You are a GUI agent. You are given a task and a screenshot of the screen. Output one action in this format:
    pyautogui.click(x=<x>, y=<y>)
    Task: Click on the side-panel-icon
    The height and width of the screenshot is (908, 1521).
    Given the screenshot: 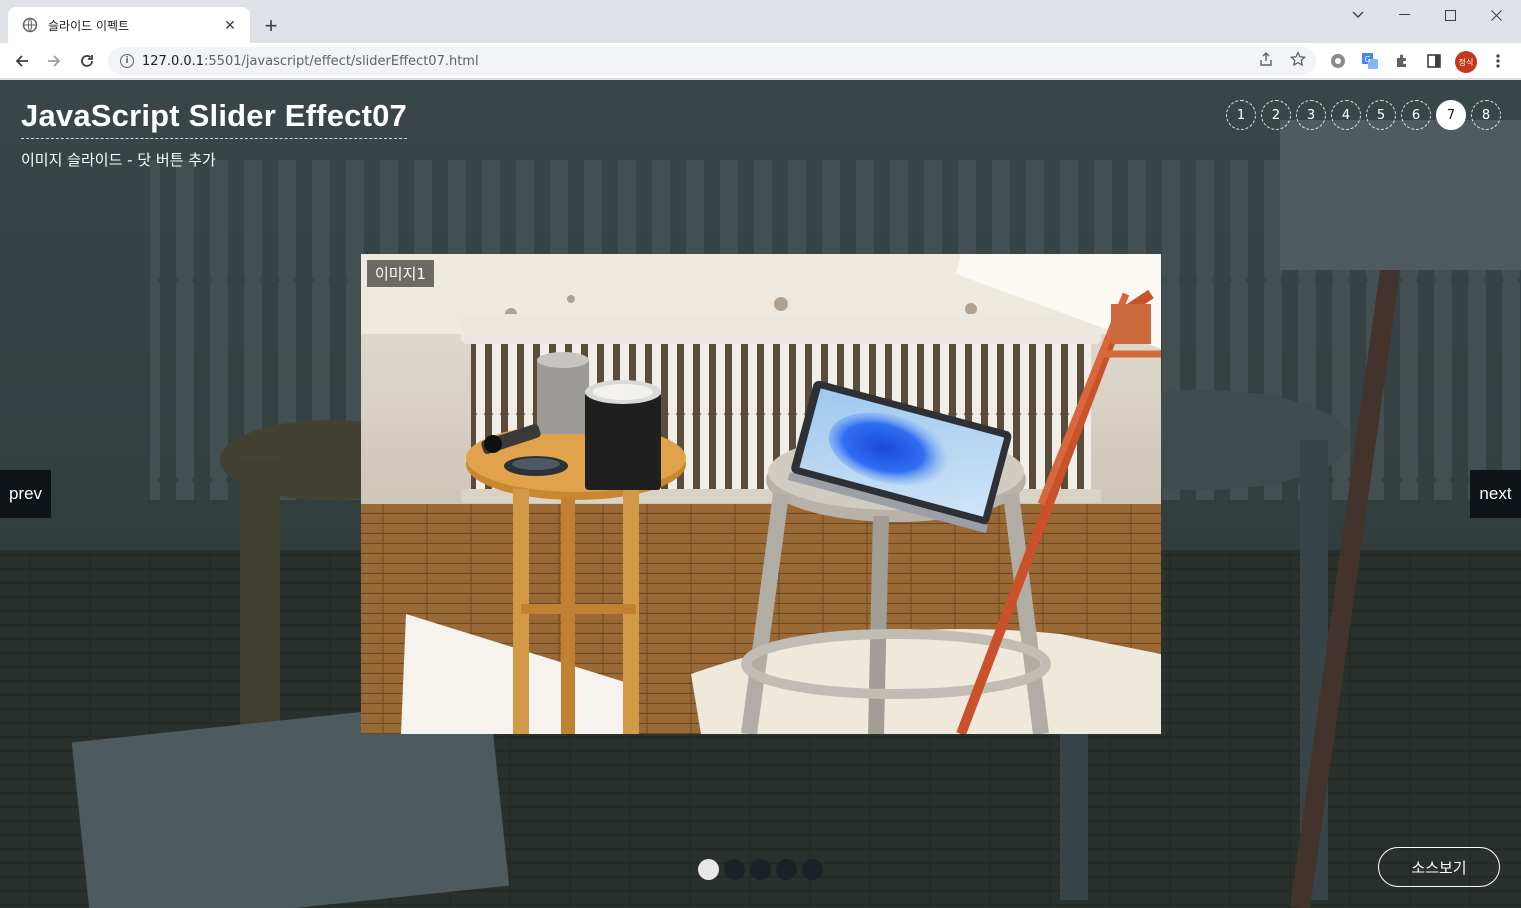 What is the action you would take?
    pyautogui.click(x=1434, y=61)
    